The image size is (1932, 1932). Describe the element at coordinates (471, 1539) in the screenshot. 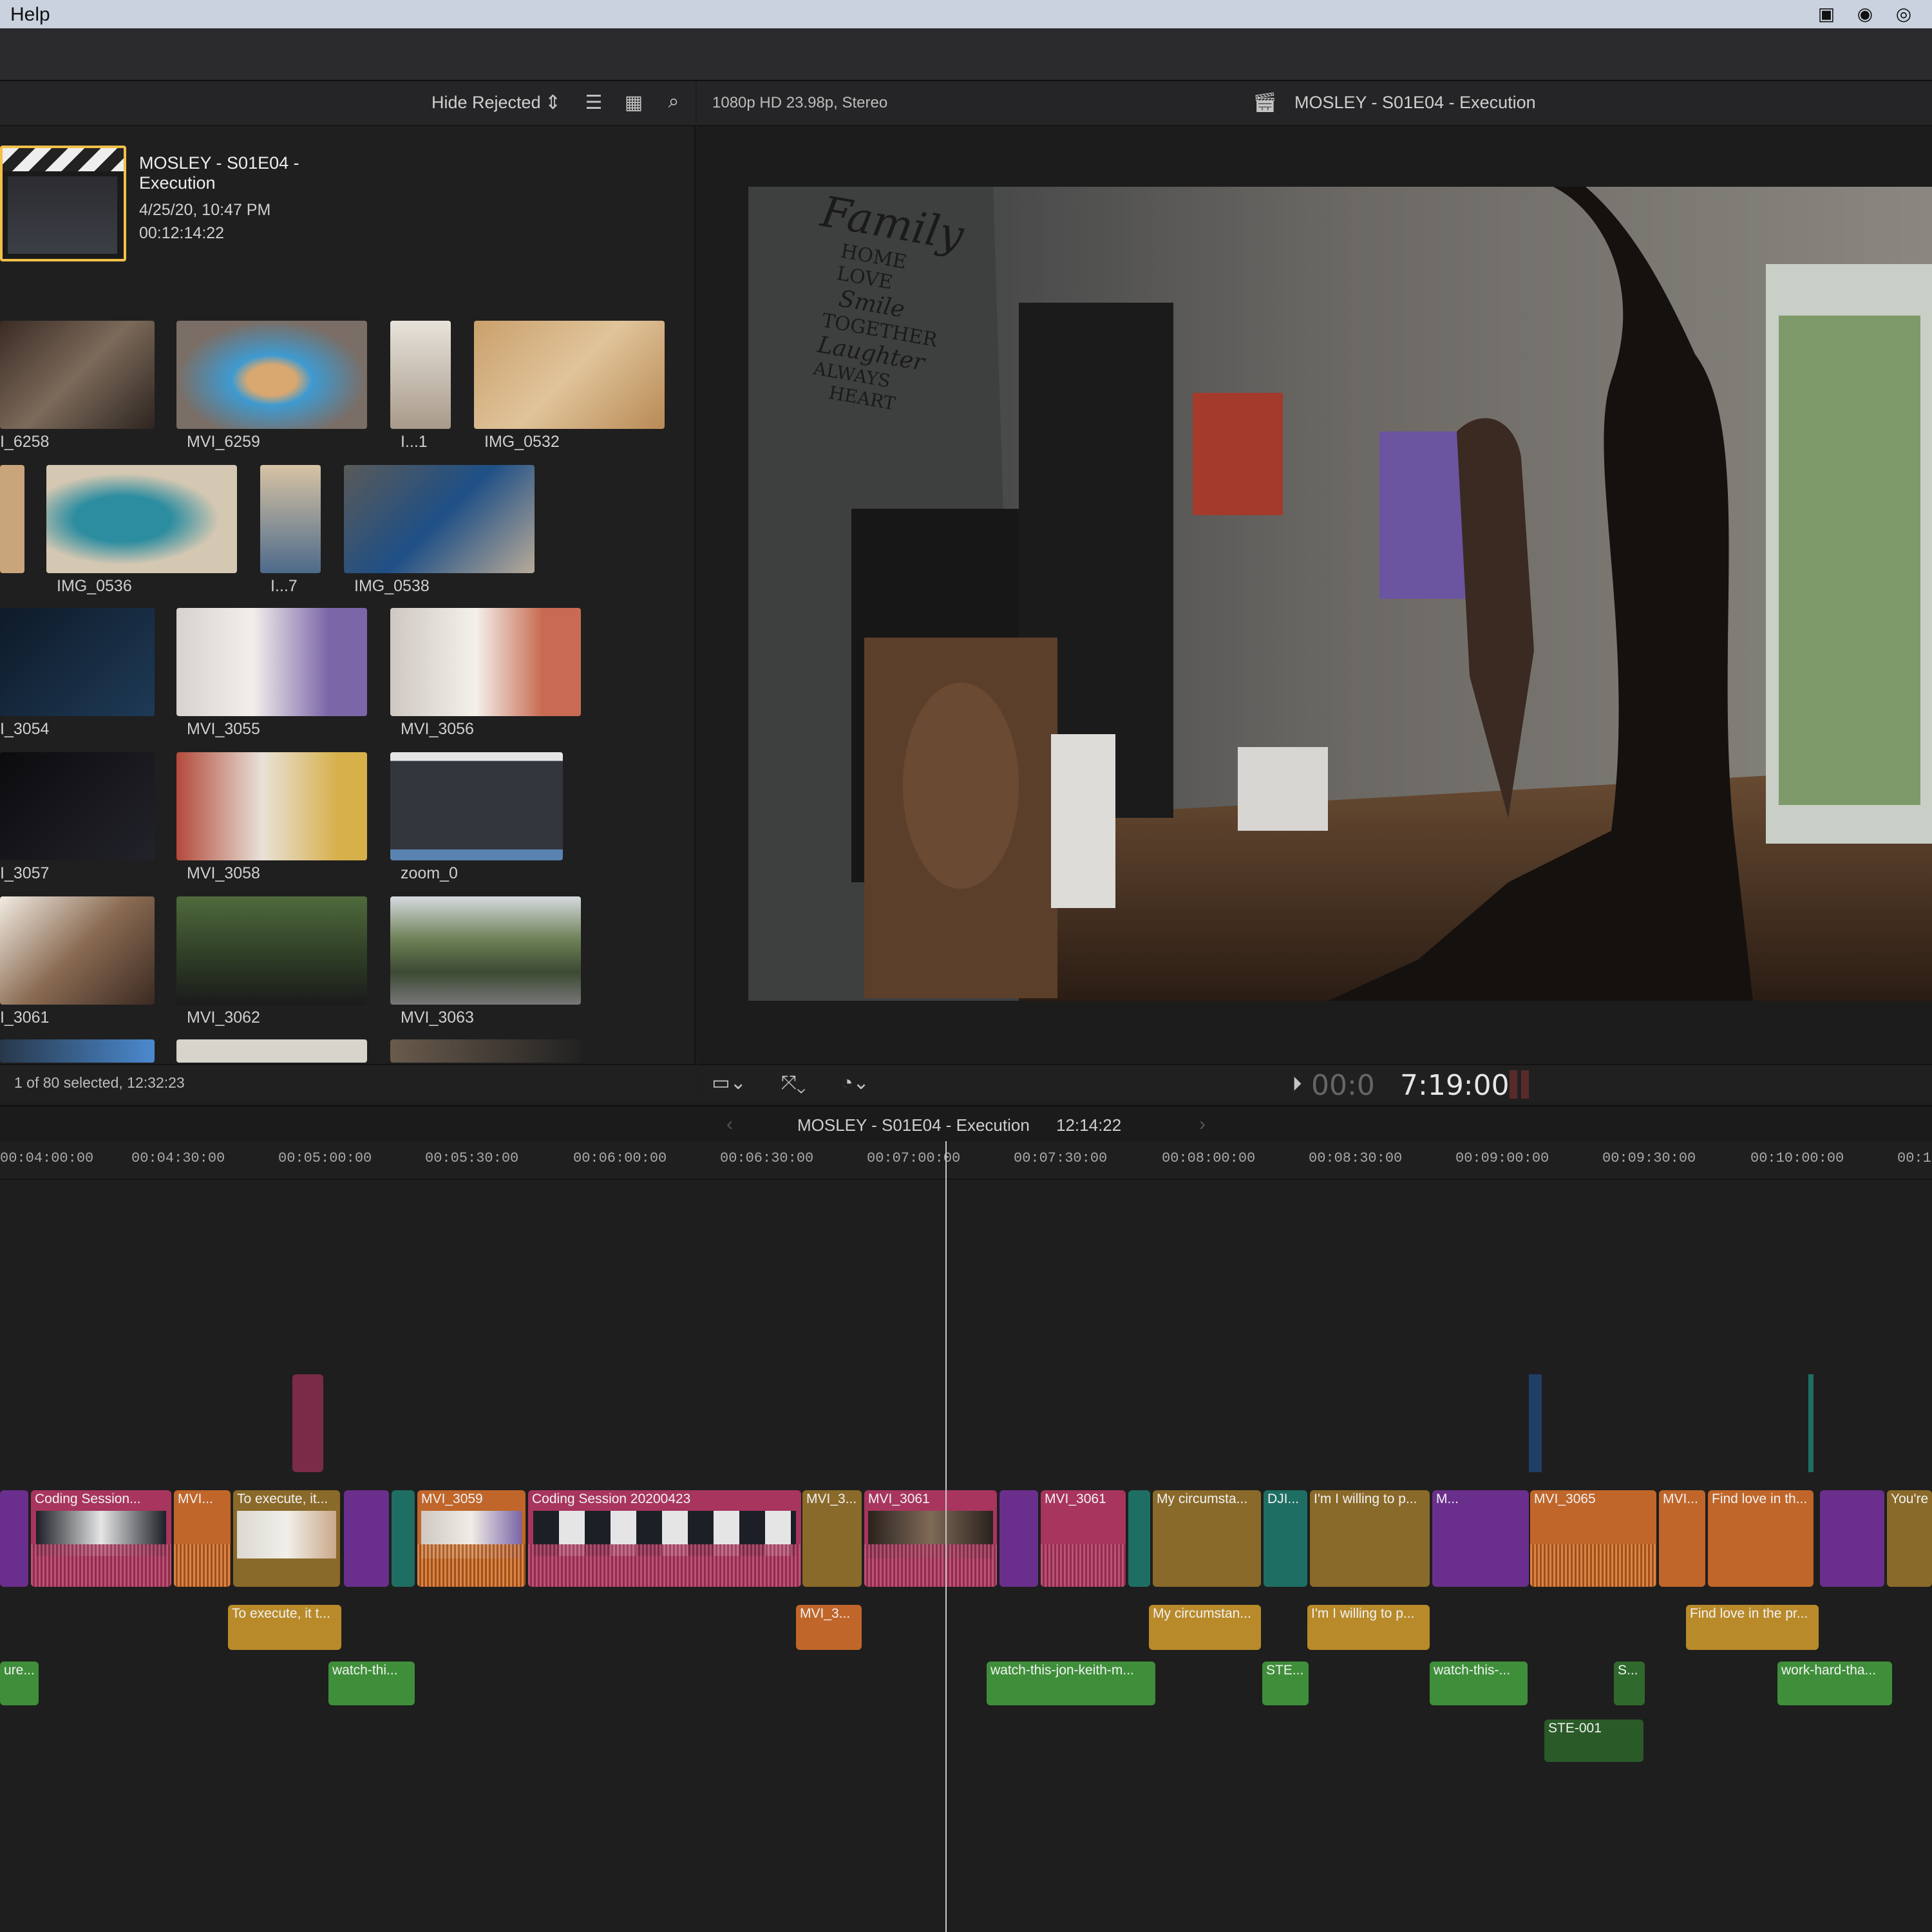

I see `primary-clip: MVI_3059` at that location.